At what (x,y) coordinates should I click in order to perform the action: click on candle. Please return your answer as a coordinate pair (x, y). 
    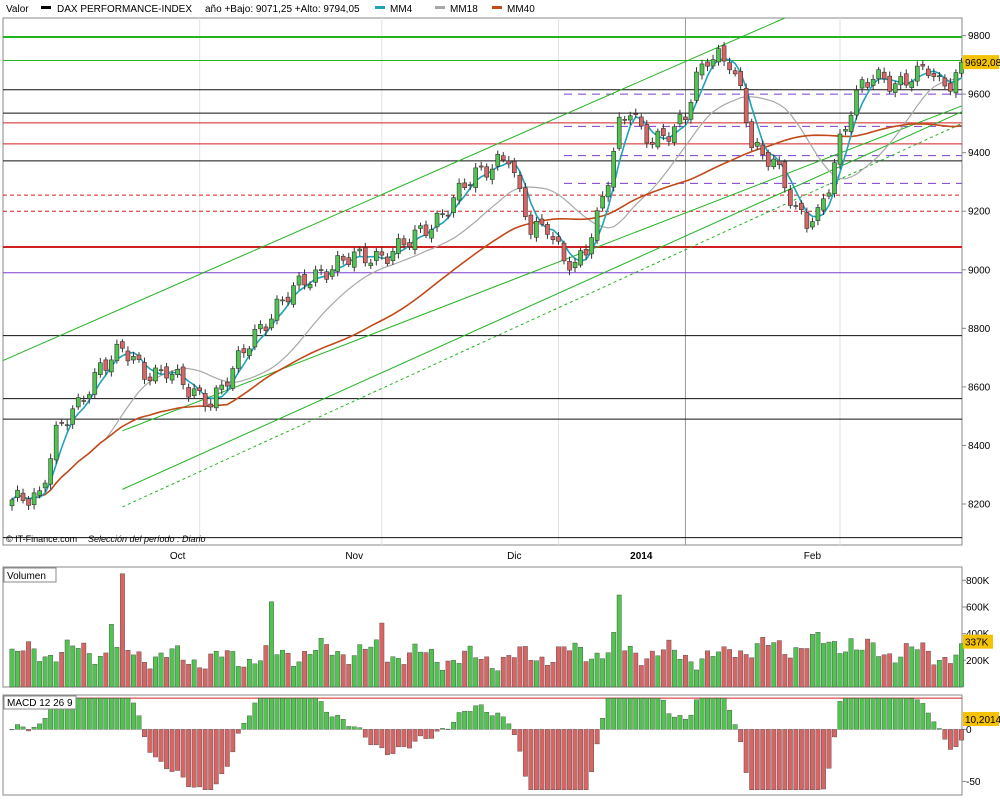
    Looking at the image, I should click on (856, 102).